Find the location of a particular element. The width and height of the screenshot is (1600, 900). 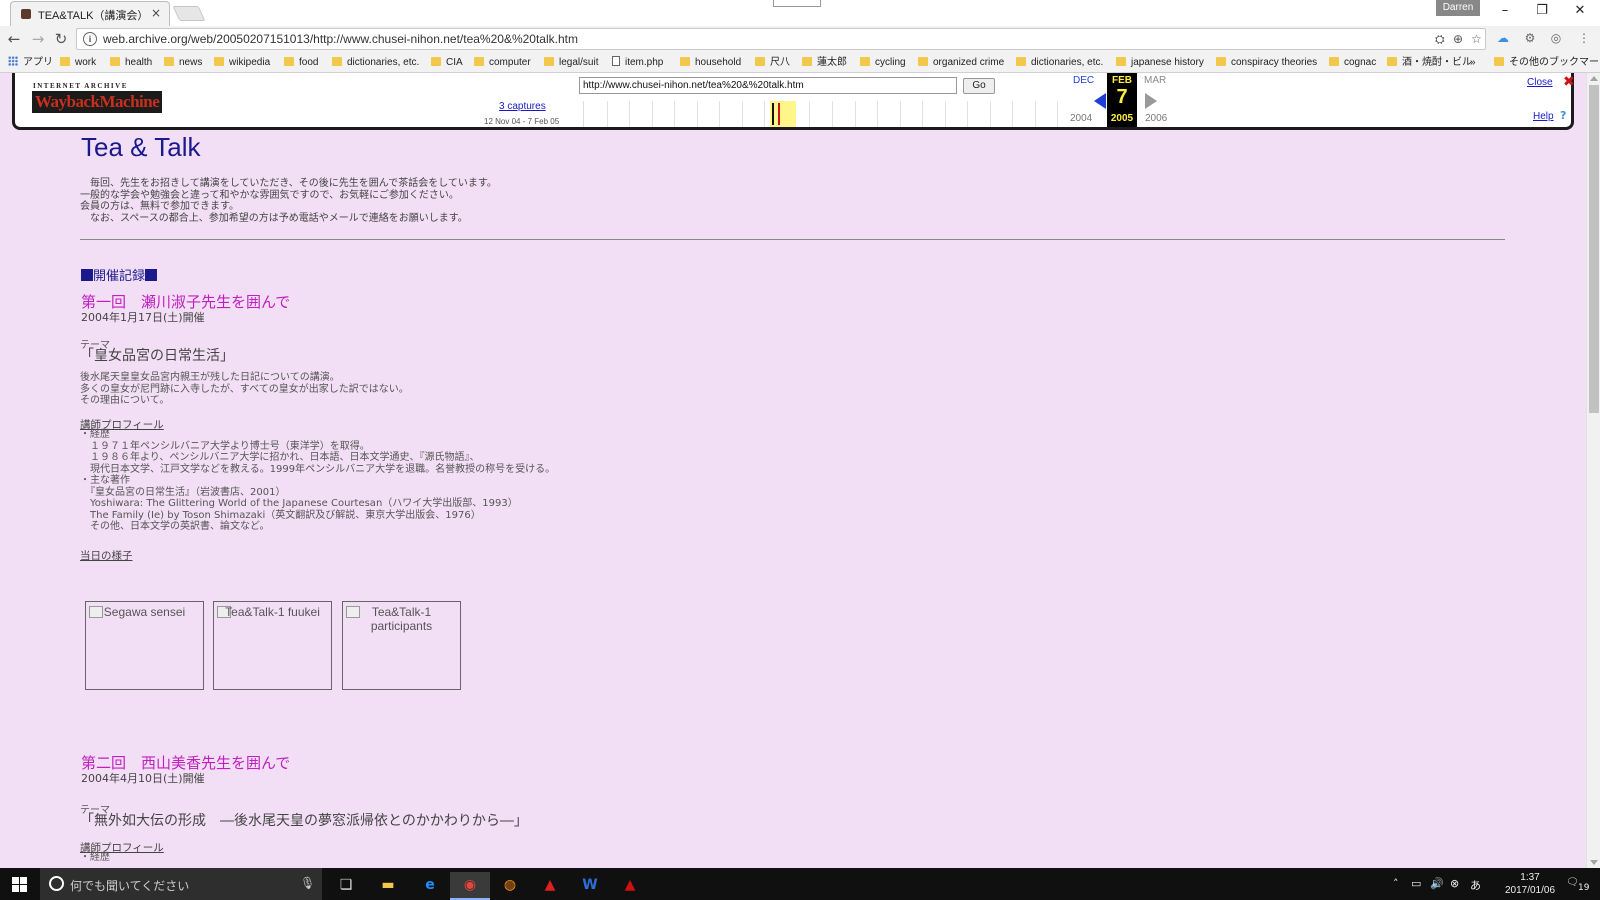

pdf-reader-icon: ▲ is located at coordinates (630, 886).